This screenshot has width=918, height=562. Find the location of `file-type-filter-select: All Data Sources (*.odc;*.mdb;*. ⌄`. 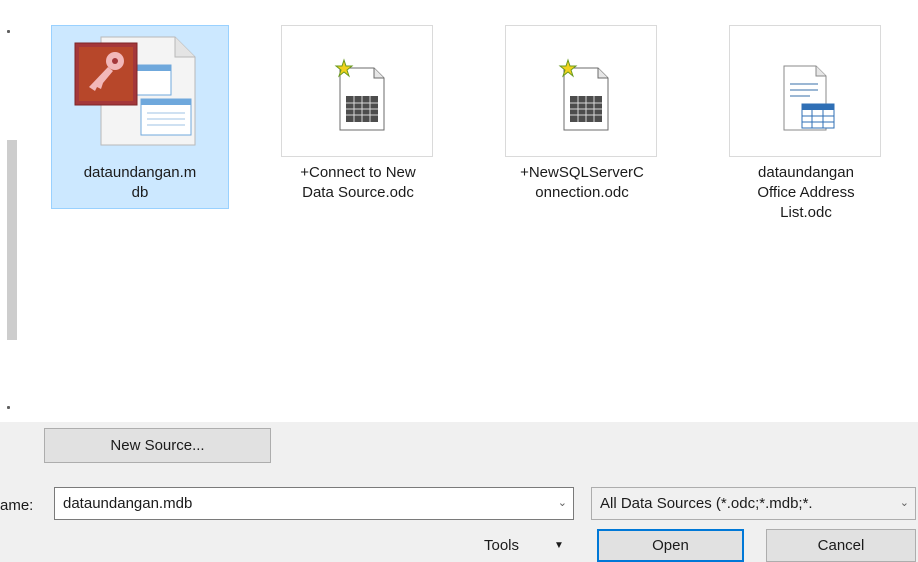

file-type-filter-select: All Data Sources (*.odc;*.mdb;*. ⌄ is located at coordinates (753, 503).